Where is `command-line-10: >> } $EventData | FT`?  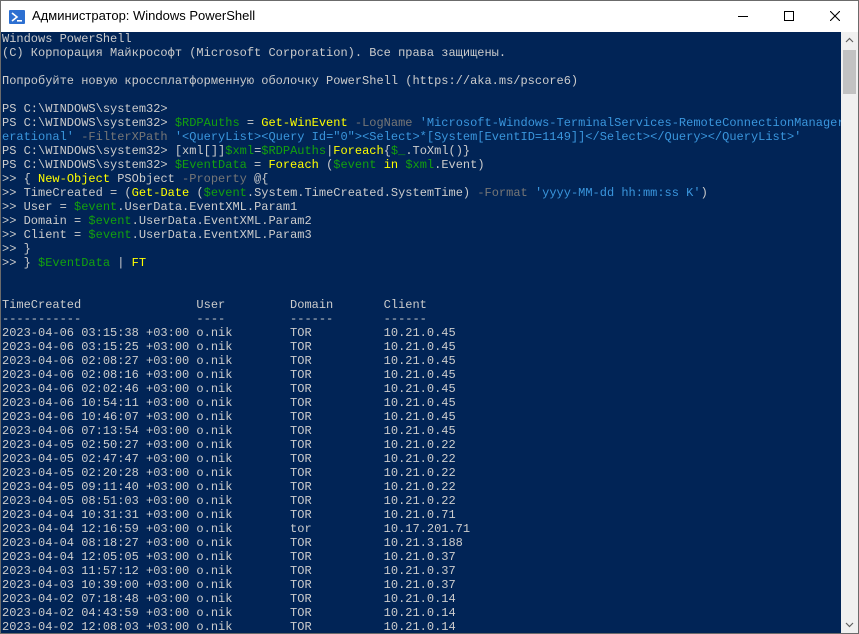
command-line-10: >> } $EventData | FT is located at coordinates (74, 263).